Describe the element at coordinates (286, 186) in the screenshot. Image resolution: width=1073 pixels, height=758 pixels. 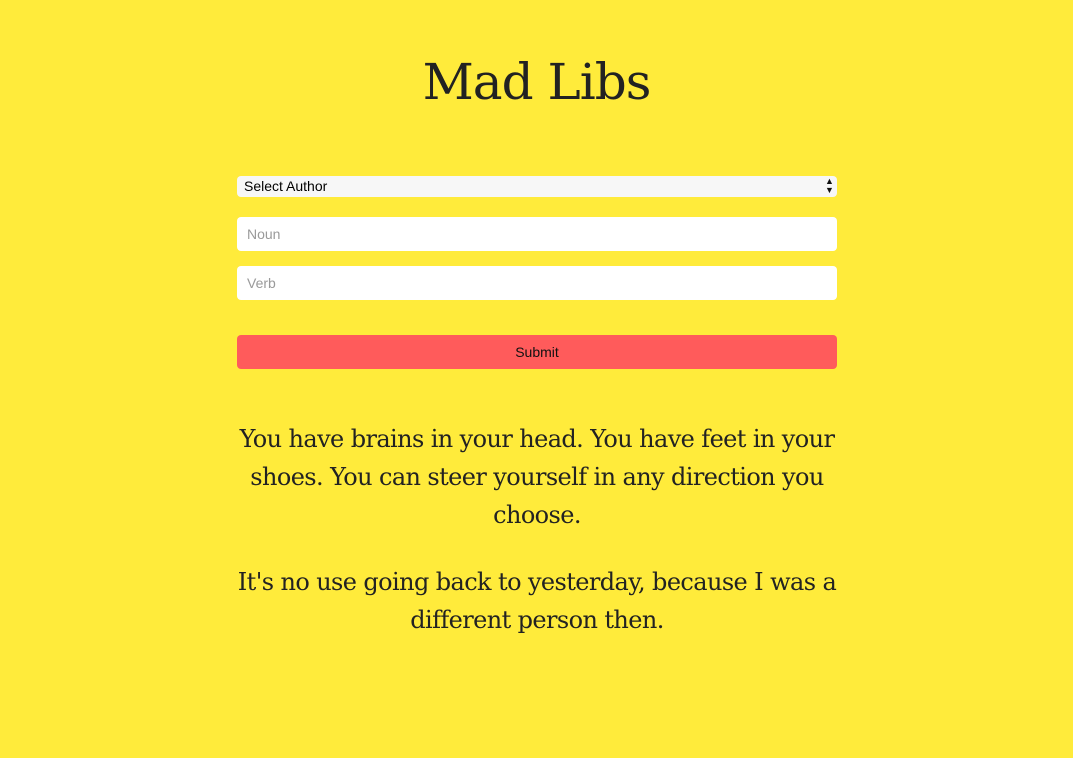
I see `author-select-value: Select Author` at that location.